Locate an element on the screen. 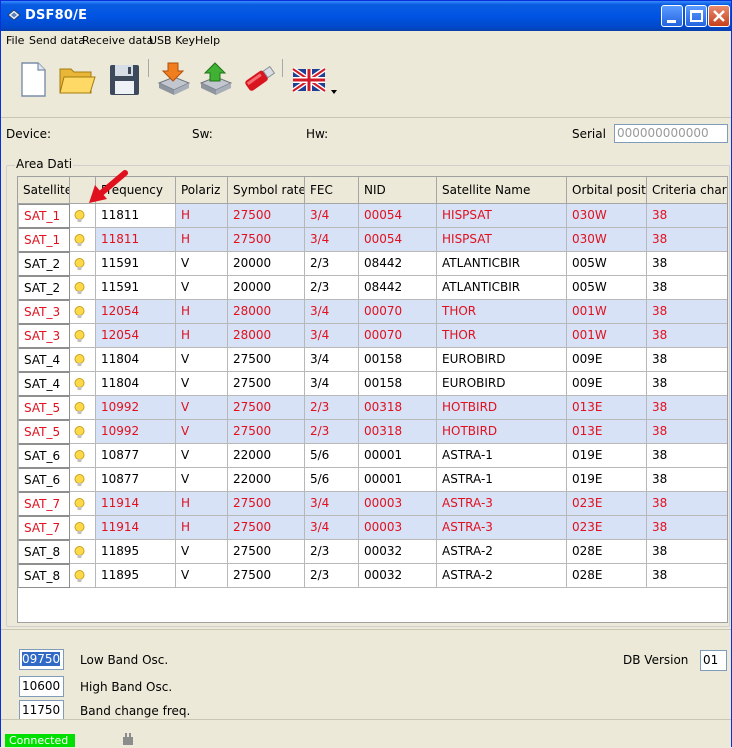 This screenshot has width=732, height=748. close-button is located at coordinates (719, 16).